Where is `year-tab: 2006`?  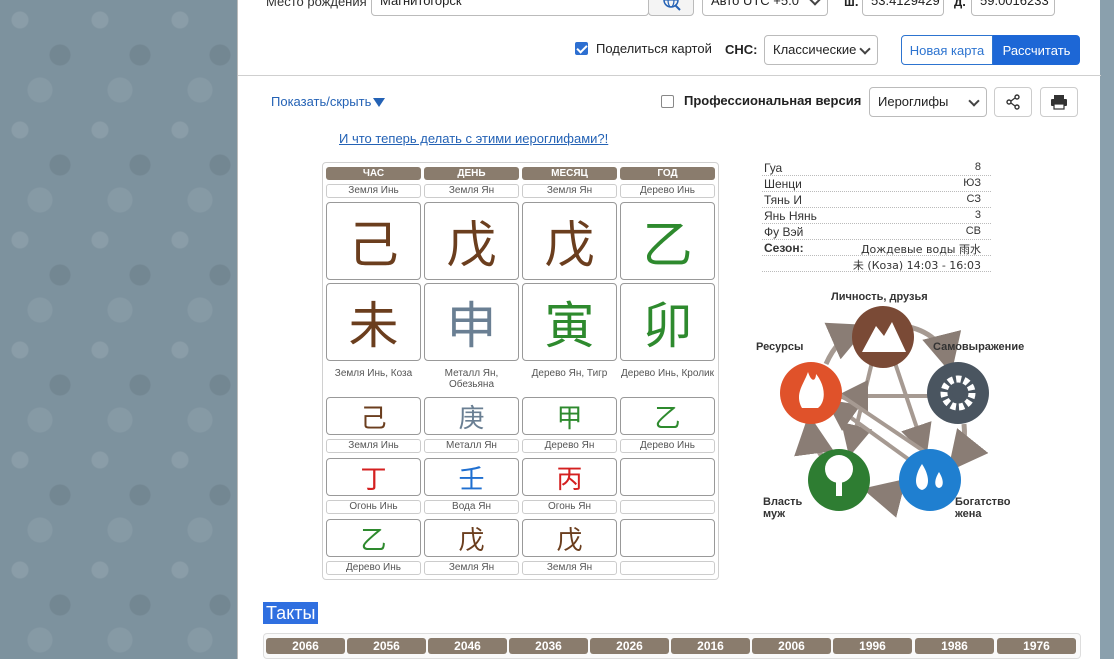 year-tab: 2006 is located at coordinates (791, 646).